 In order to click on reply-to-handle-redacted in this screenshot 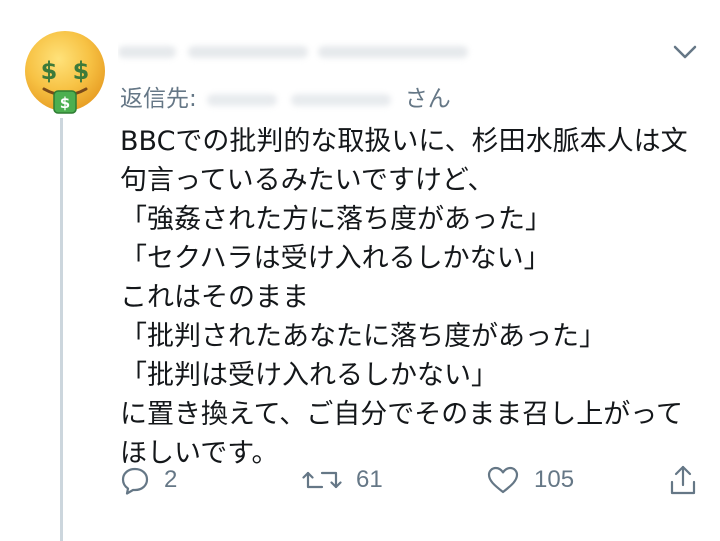, I will do `click(301, 100)`.